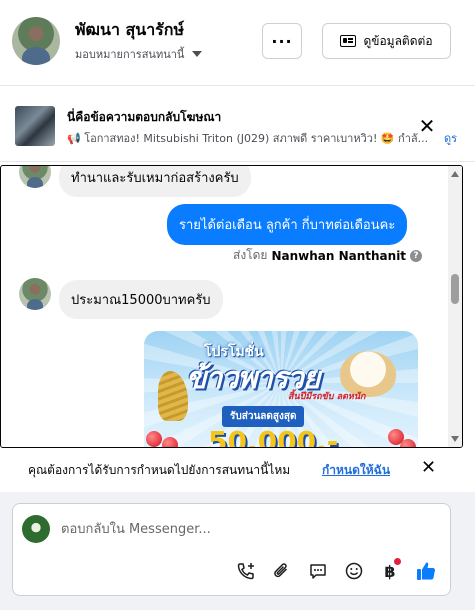 The image size is (475, 610). Describe the element at coordinates (426, 571) in the screenshot. I see `thumbs-up-icon` at that location.